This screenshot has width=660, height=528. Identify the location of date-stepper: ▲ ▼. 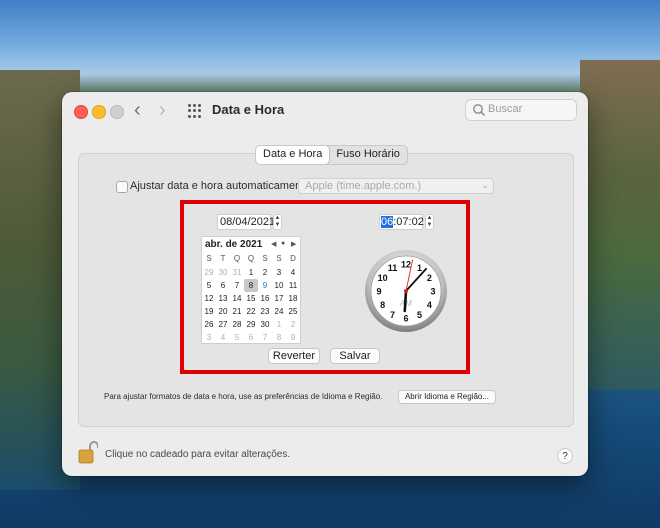
(277, 222).